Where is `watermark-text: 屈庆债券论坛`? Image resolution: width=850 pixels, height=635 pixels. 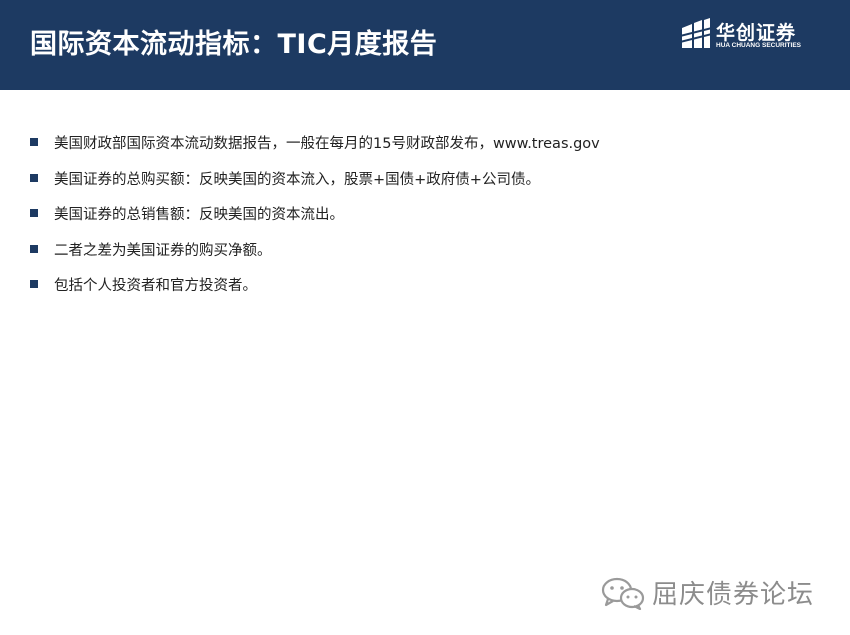
watermark-text: 屈庆债券论坛 is located at coordinates (733, 595).